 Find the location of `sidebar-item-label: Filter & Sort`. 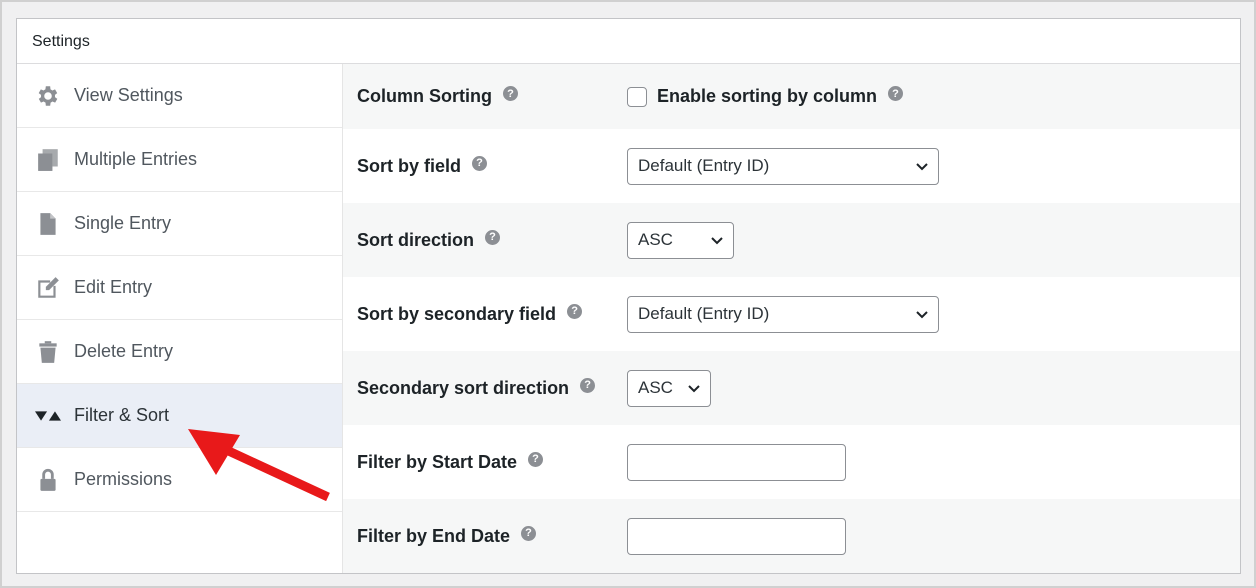

sidebar-item-label: Filter & Sort is located at coordinates (122, 415).